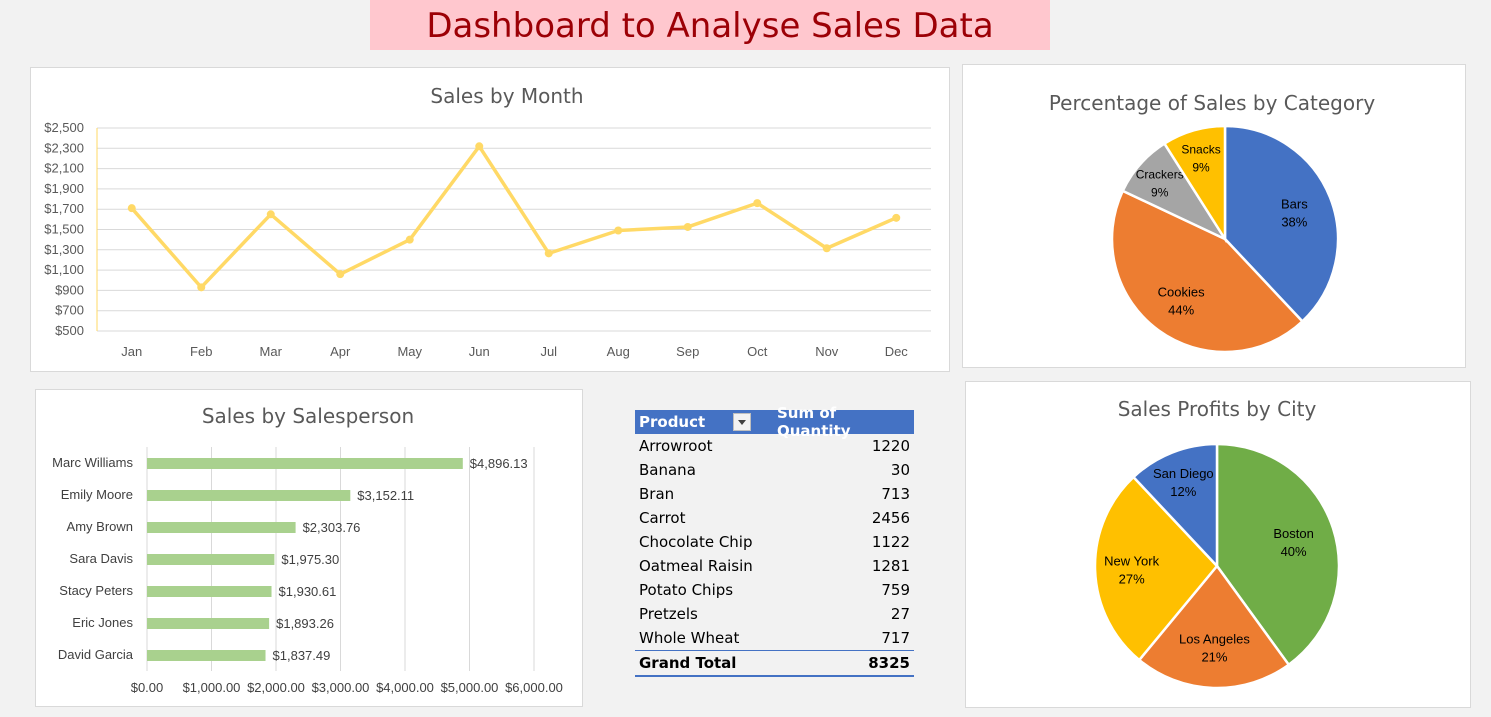 The height and width of the screenshot is (717, 1491). I want to click on y-tick-label: $1,300, so click(64, 249).